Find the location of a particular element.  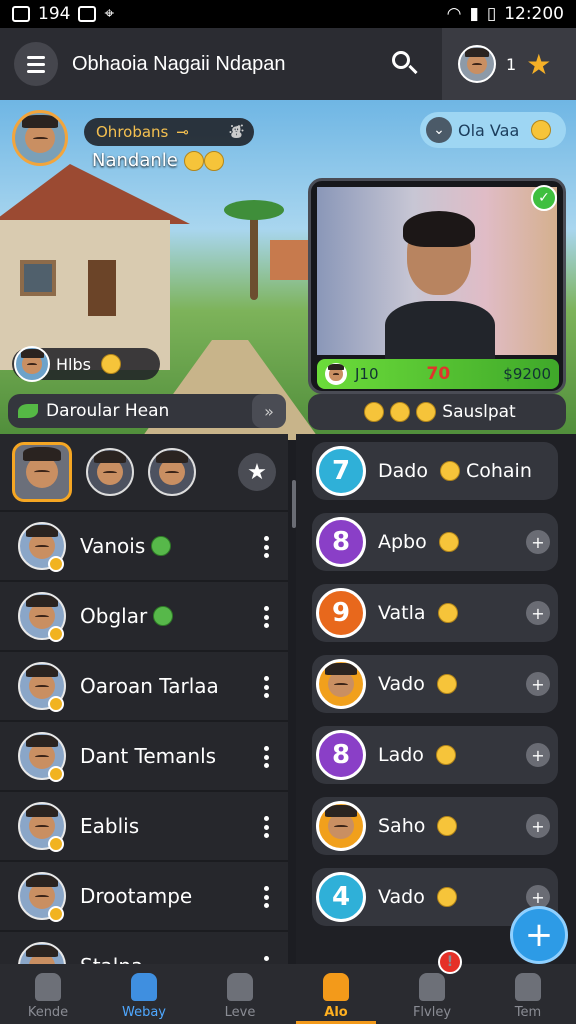

chat-bubble: ⌄ Ola Vaa is located at coordinates (493, 130).